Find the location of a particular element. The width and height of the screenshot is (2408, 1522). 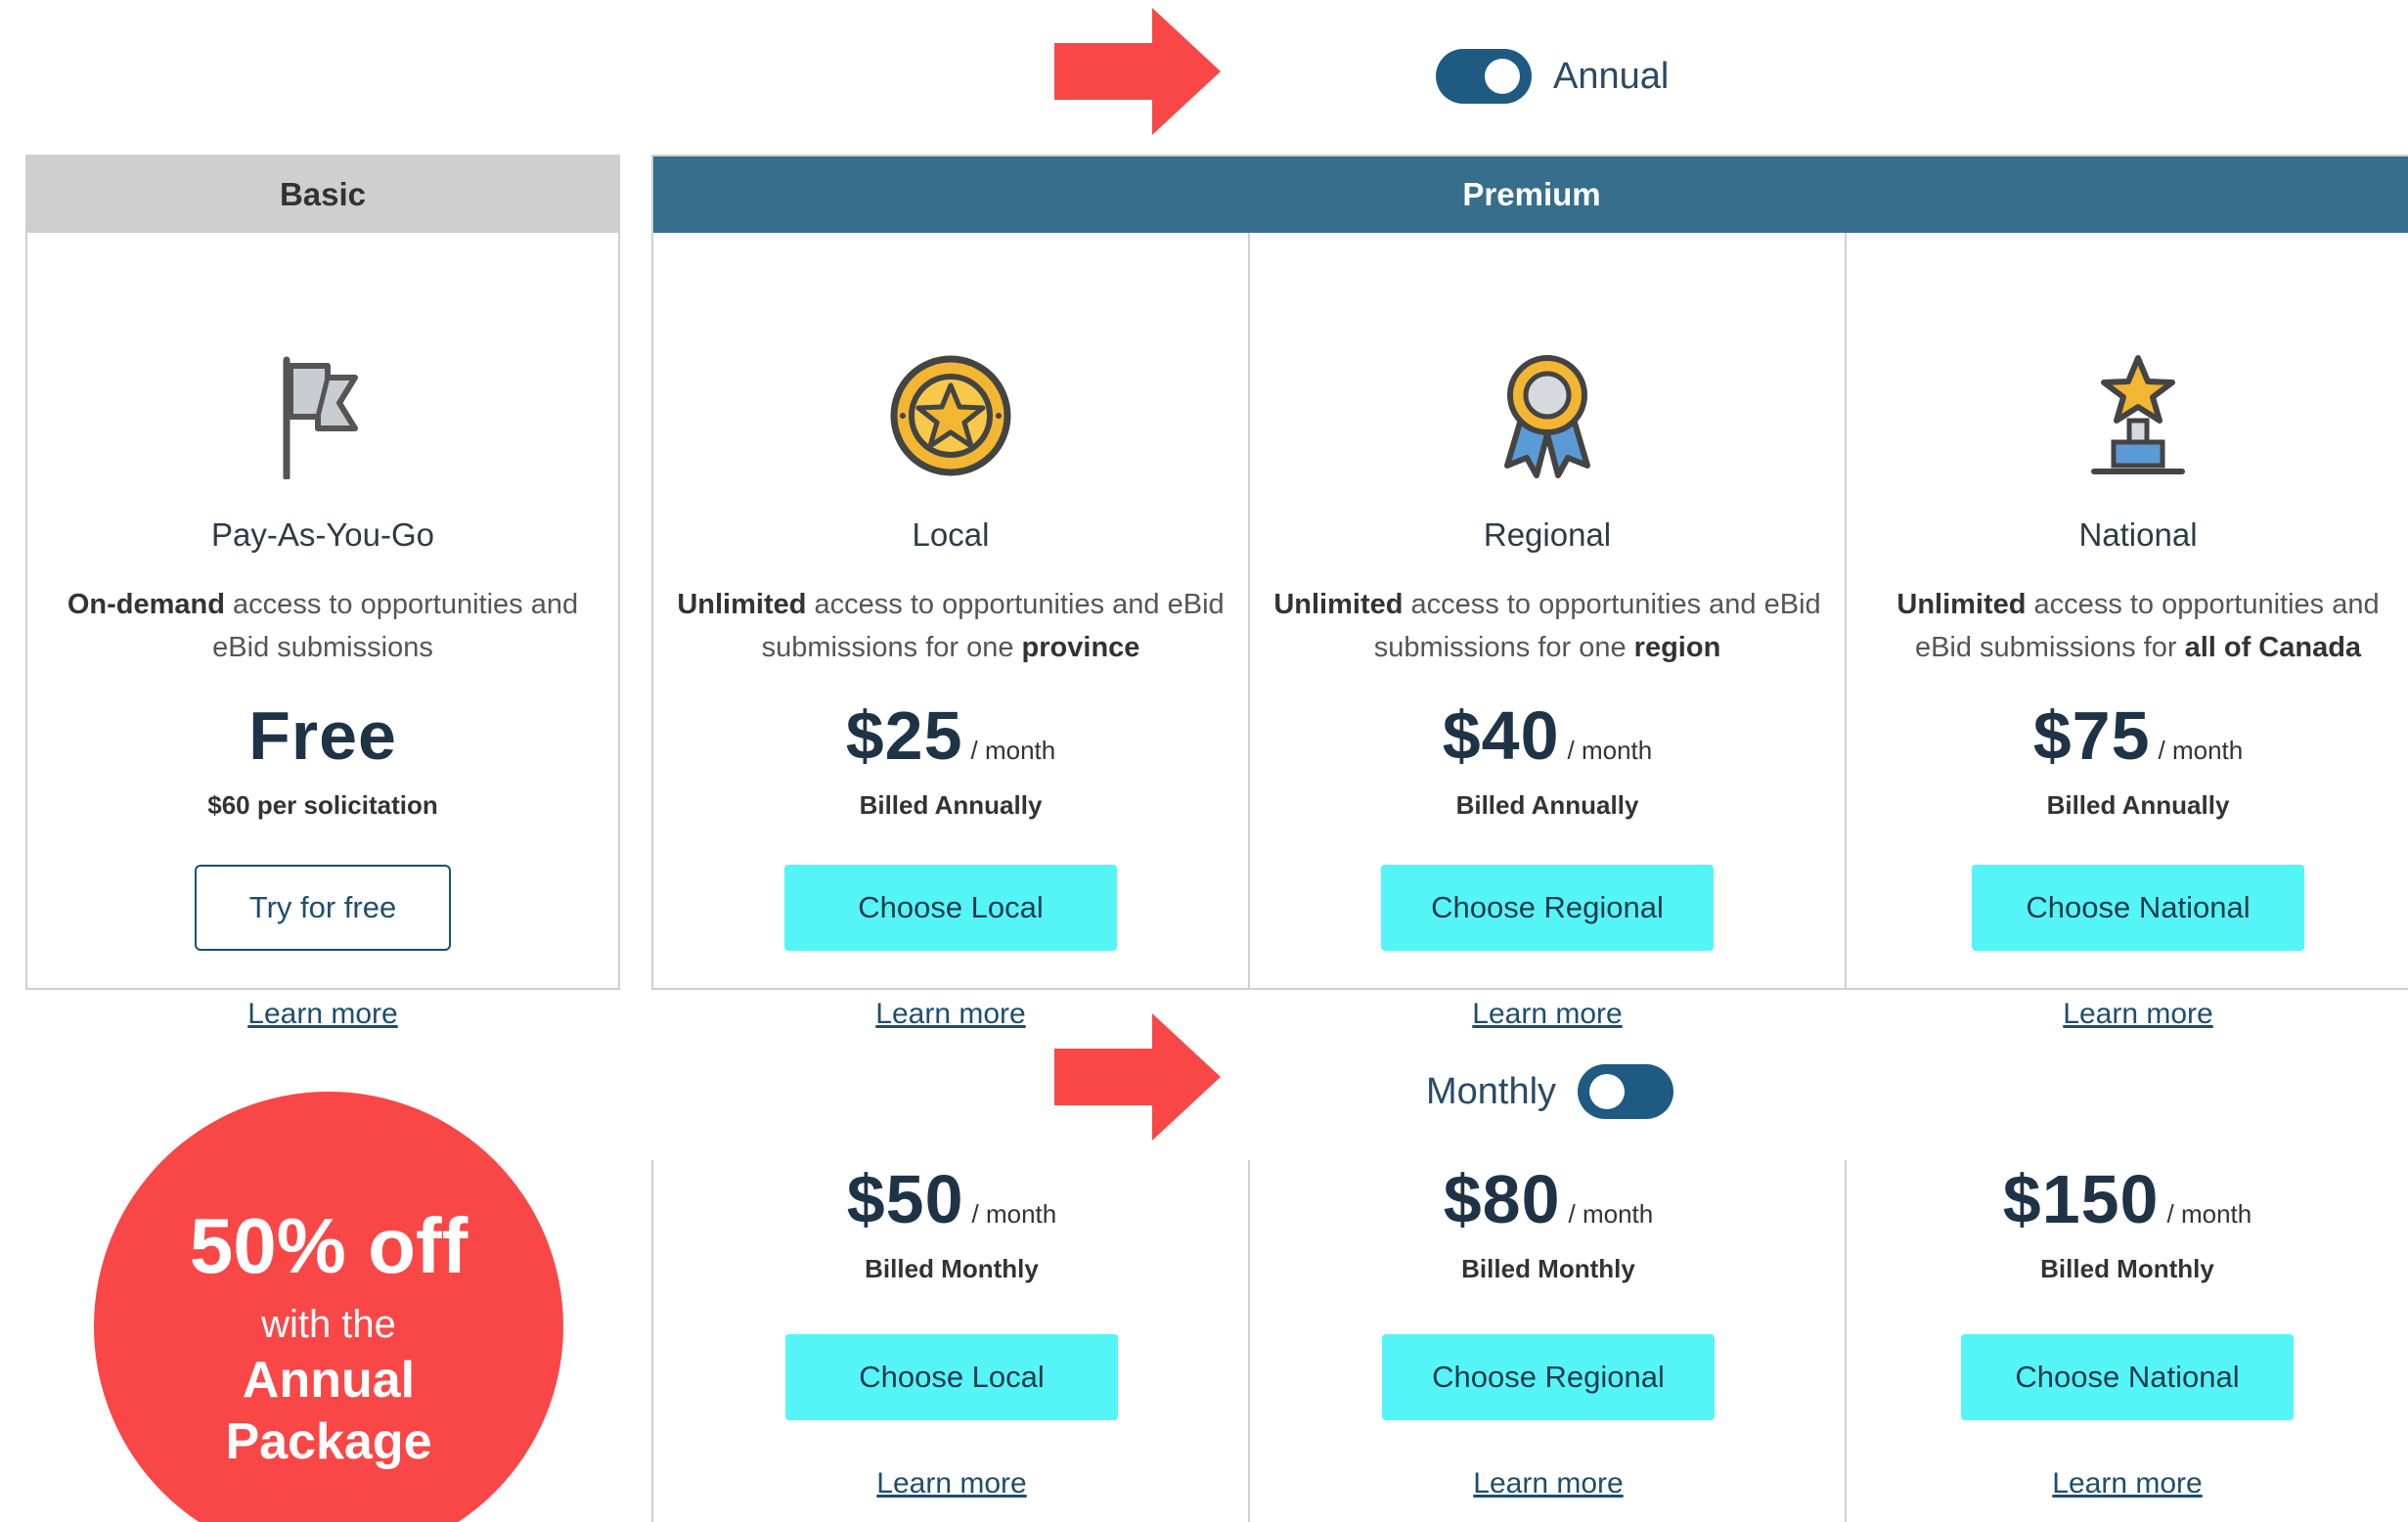

premium-header: Premium is located at coordinates (1530, 195).